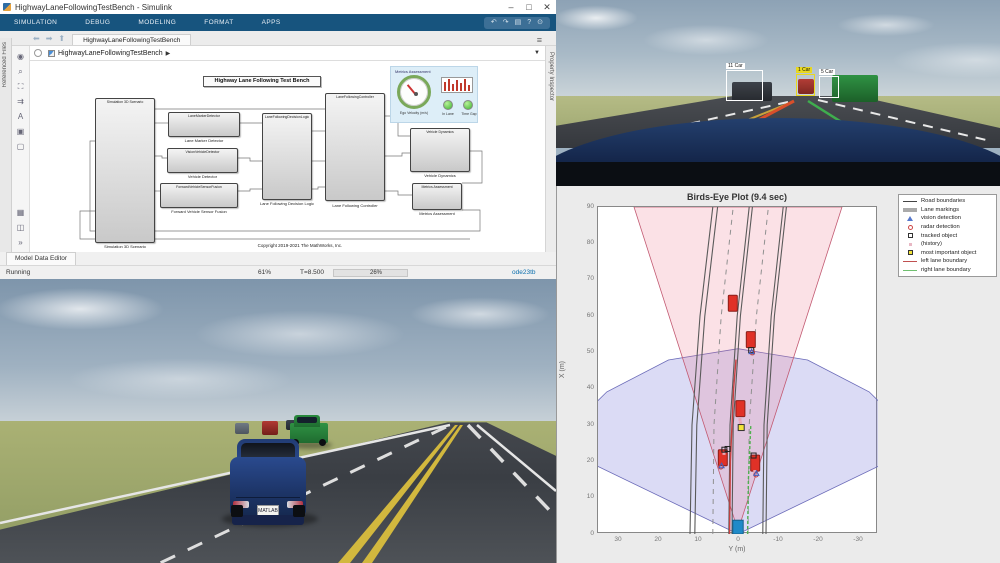  Describe the element at coordinates (20, 71) in the screenshot. I see `zoom-icon: ⌕` at that location.